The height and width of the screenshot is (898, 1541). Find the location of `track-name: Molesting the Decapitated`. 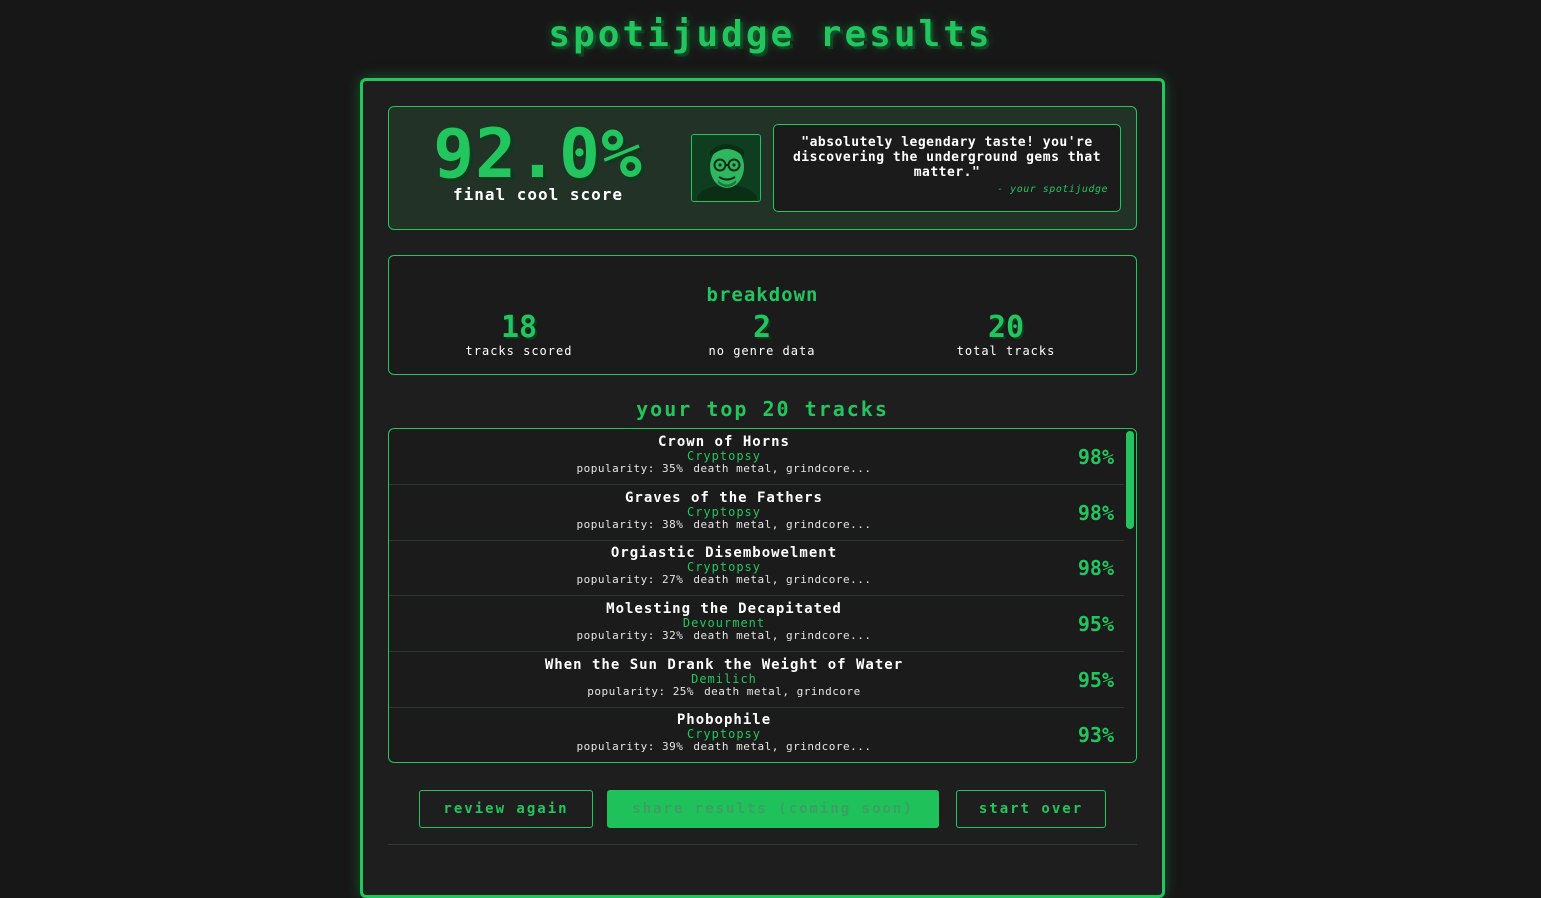

track-name: Molesting the Decapitated is located at coordinates (724, 609).